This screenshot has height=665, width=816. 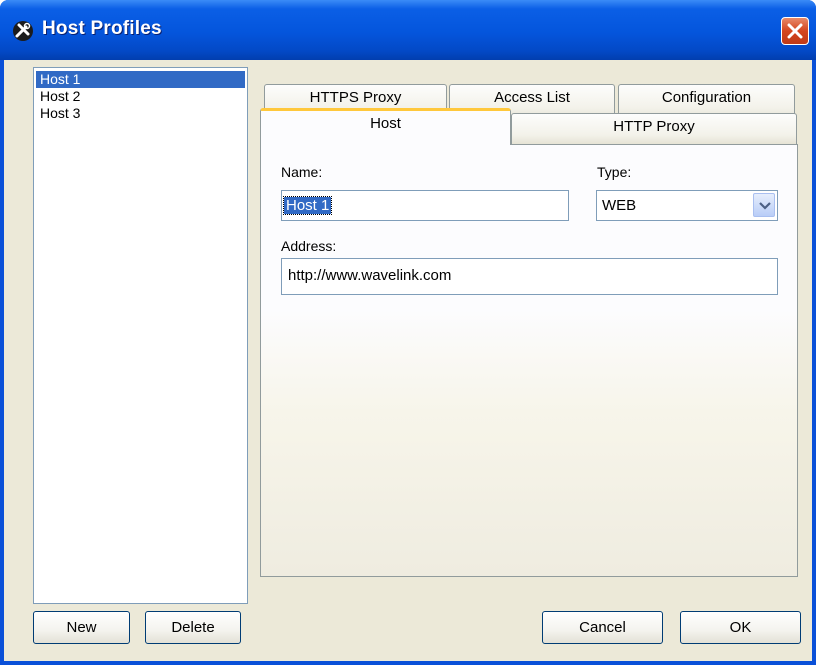 What do you see at coordinates (529, 276) in the screenshot?
I see `address-field: http://www.wavelink.com` at bounding box center [529, 276].